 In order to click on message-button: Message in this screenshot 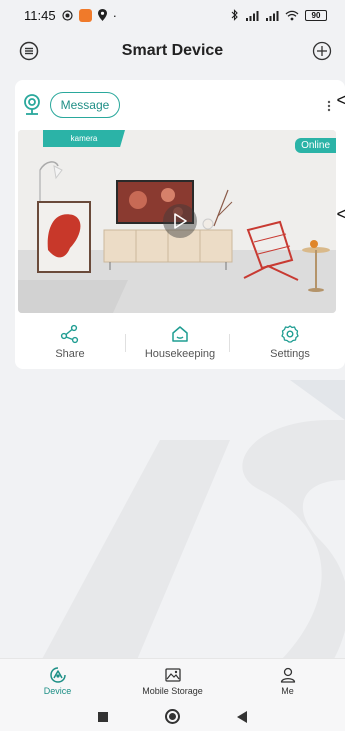, I will do `click(85, 105)`.